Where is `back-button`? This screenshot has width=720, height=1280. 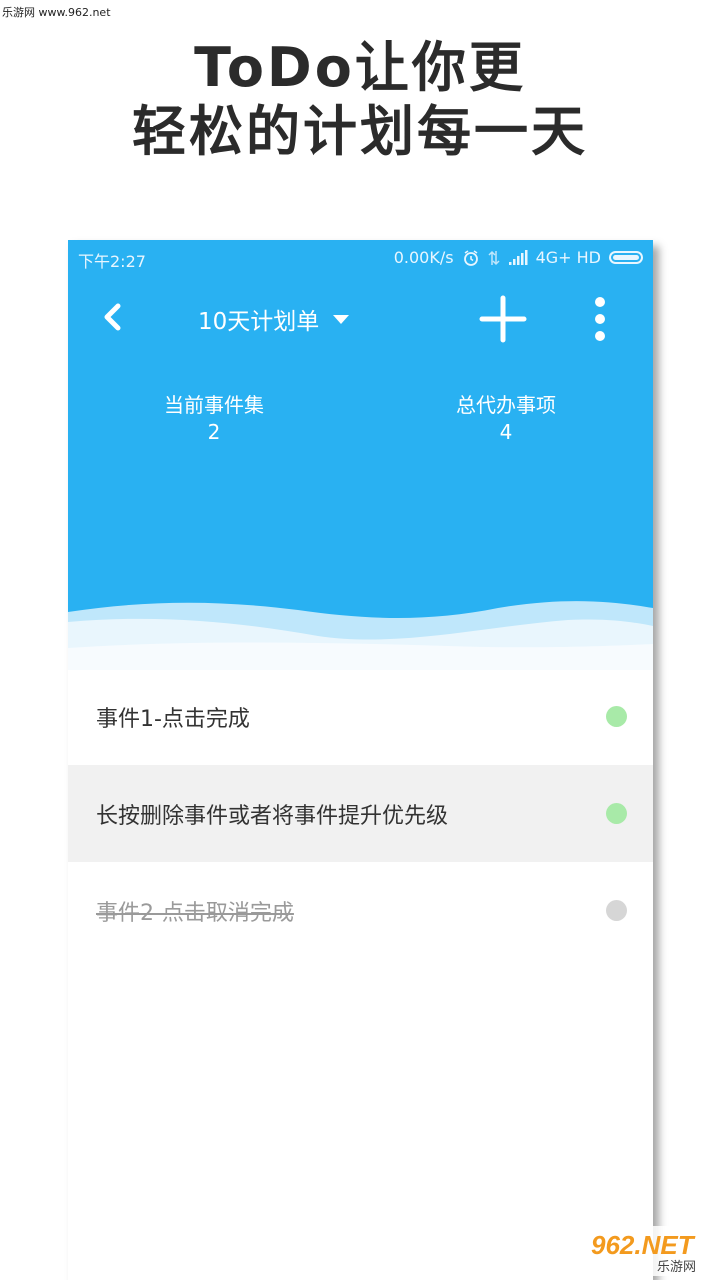
back-button is located at coordinates (114, 318).